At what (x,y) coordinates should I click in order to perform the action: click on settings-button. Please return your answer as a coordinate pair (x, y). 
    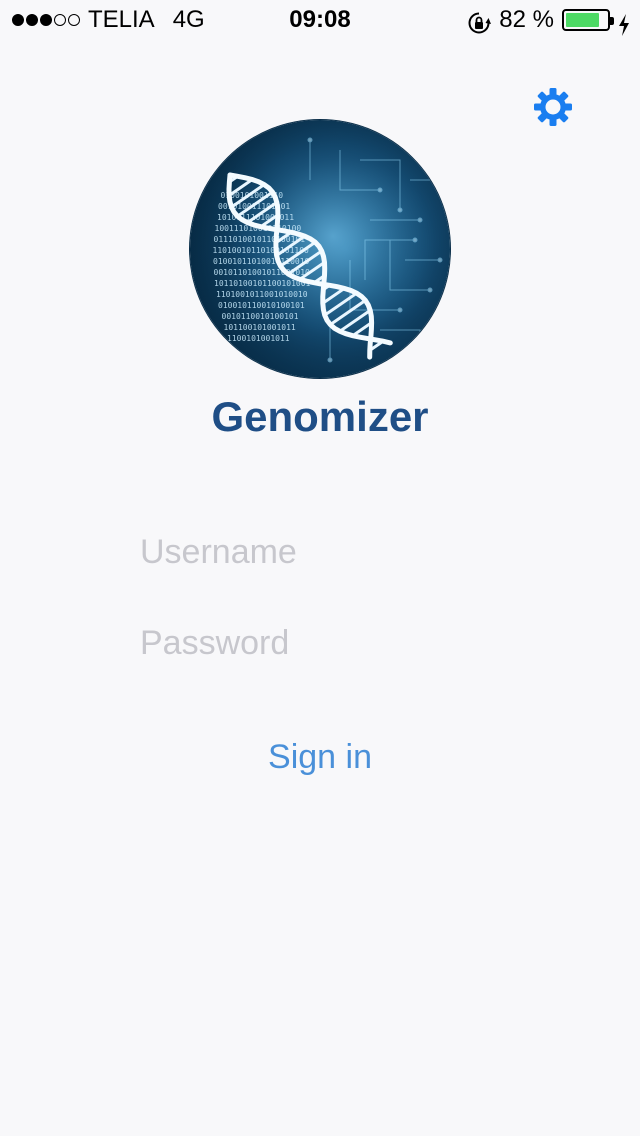
    Looking at the image, I should click on (553, 107).